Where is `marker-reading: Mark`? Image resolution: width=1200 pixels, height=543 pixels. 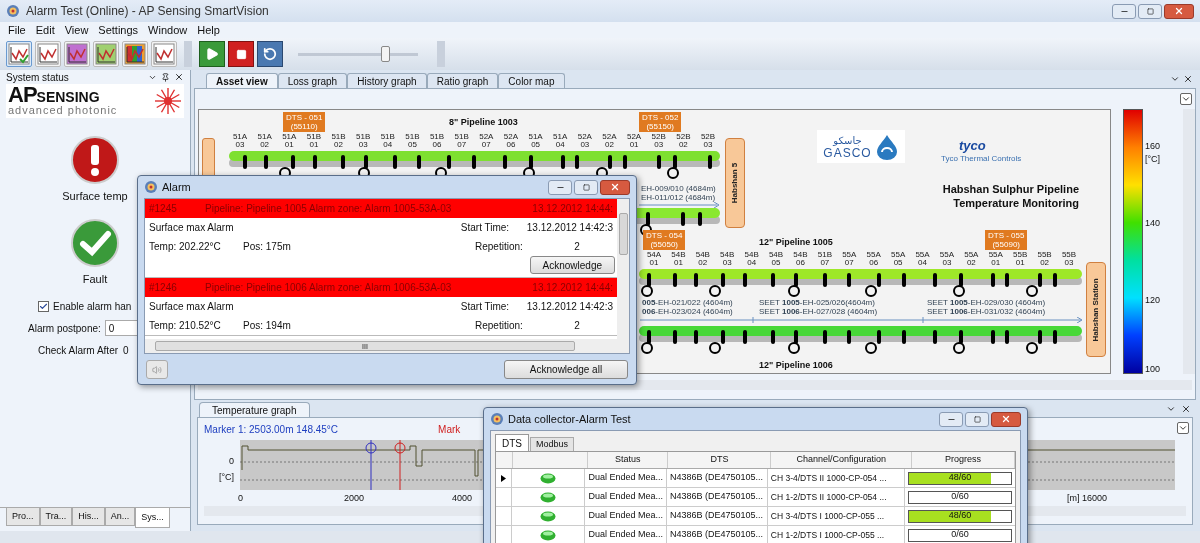
marker-reading: Mark is located at coordinates (449, 429).